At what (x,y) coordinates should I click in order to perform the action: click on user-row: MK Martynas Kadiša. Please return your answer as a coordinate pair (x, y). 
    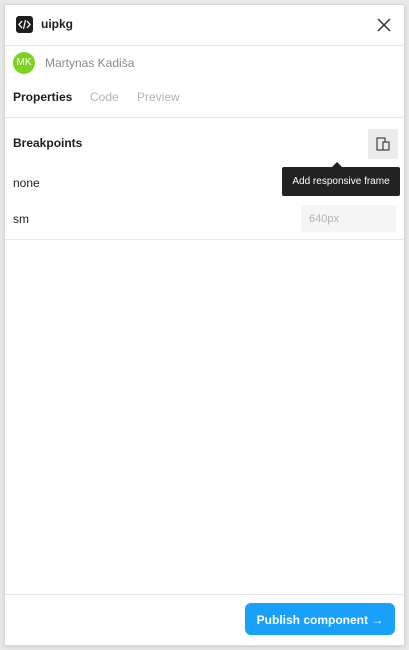
    Looking at the image, I should click on (204, 62).